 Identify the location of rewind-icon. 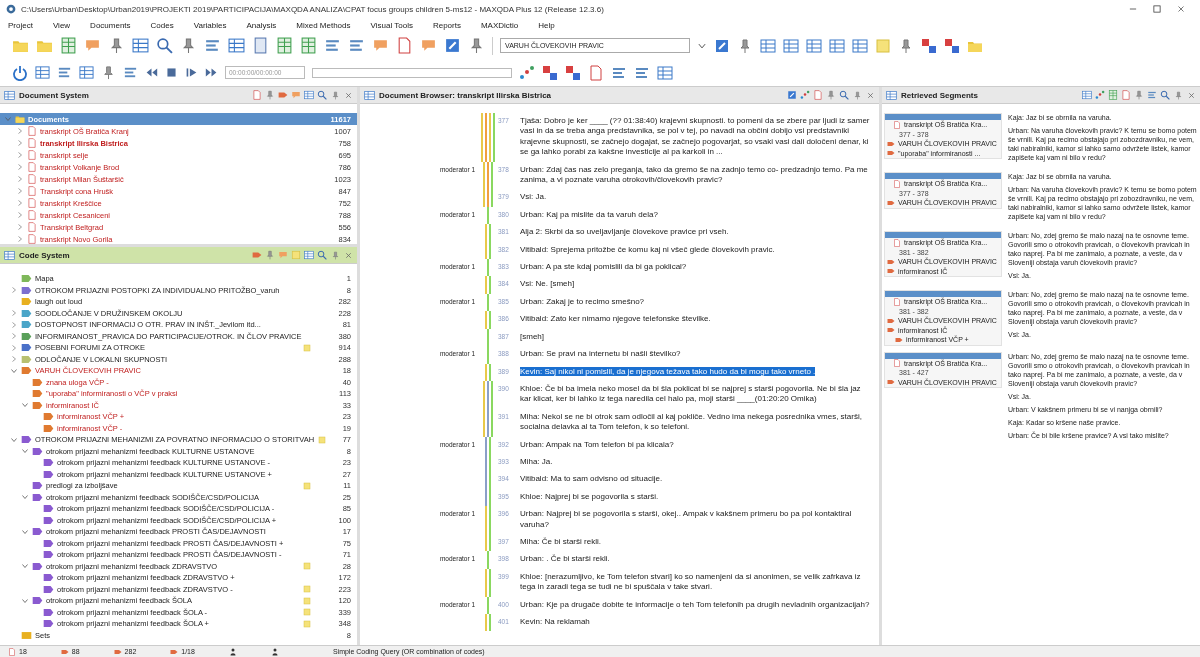
(151, 72).